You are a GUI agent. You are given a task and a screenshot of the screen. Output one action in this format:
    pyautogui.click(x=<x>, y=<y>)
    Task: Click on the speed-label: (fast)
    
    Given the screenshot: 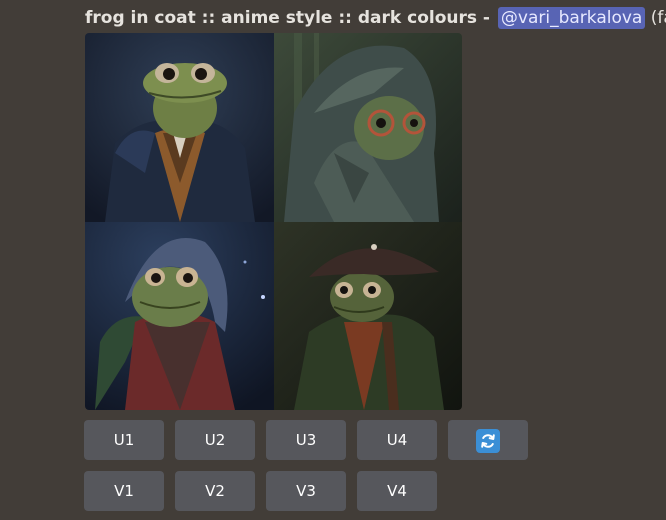 What is the action you would take?
    pyautogui.click(x=658, y=18)
    